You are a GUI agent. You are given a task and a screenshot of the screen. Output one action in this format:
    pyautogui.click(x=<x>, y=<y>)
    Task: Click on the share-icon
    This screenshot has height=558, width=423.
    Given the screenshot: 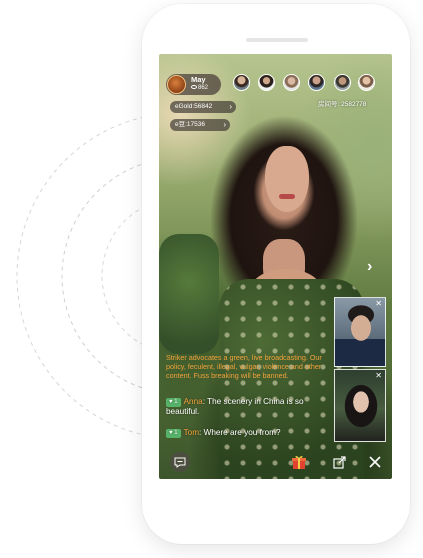 What is the action you would take?
    pyautogui.click(x=339, y=462)
    